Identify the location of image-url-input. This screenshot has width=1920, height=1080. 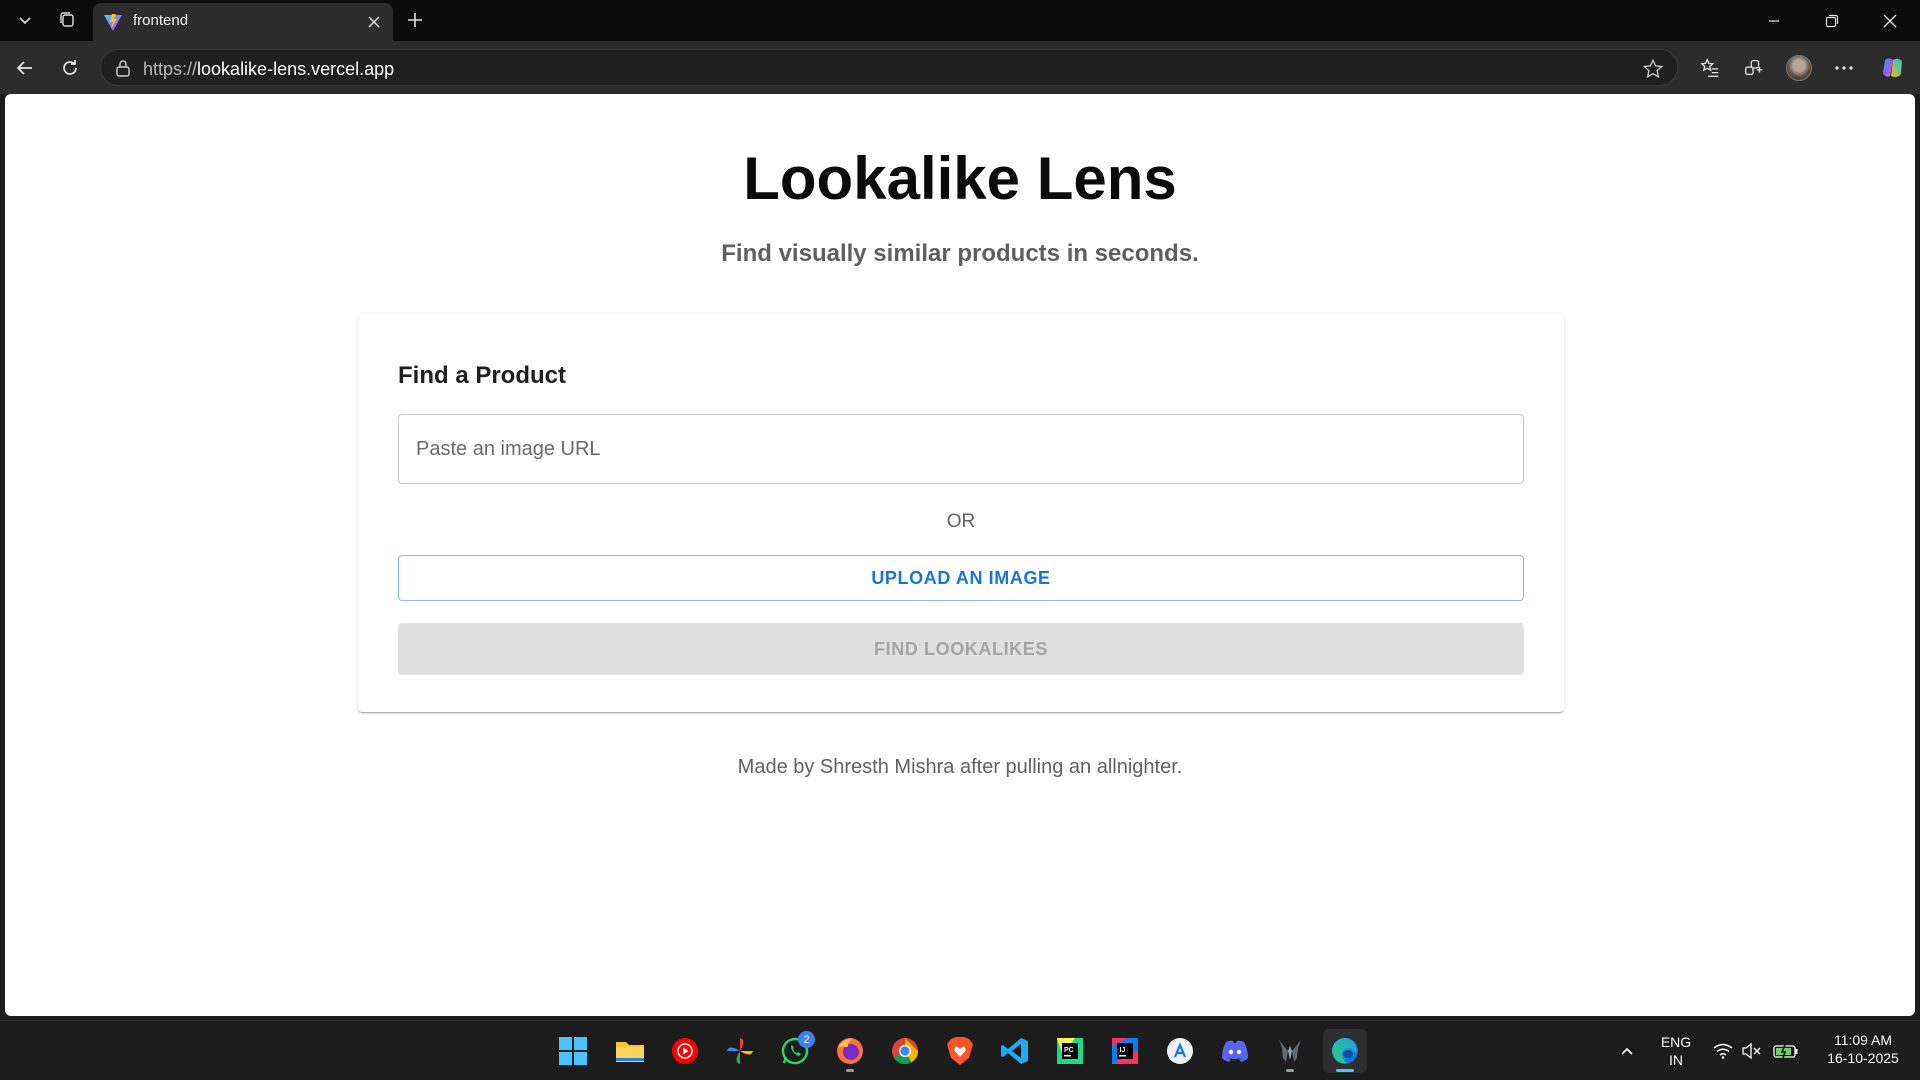
(961, 449).